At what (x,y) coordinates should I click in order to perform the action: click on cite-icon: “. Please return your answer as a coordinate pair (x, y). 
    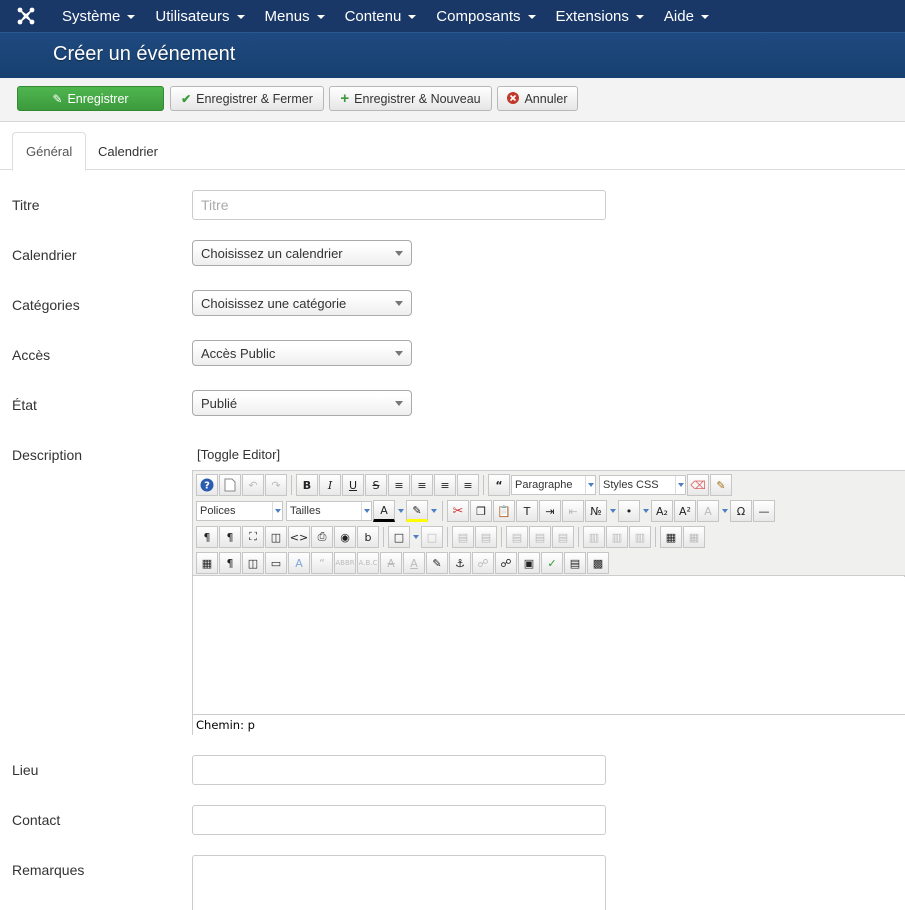
    Looking at the image, I should click on (322, 563).